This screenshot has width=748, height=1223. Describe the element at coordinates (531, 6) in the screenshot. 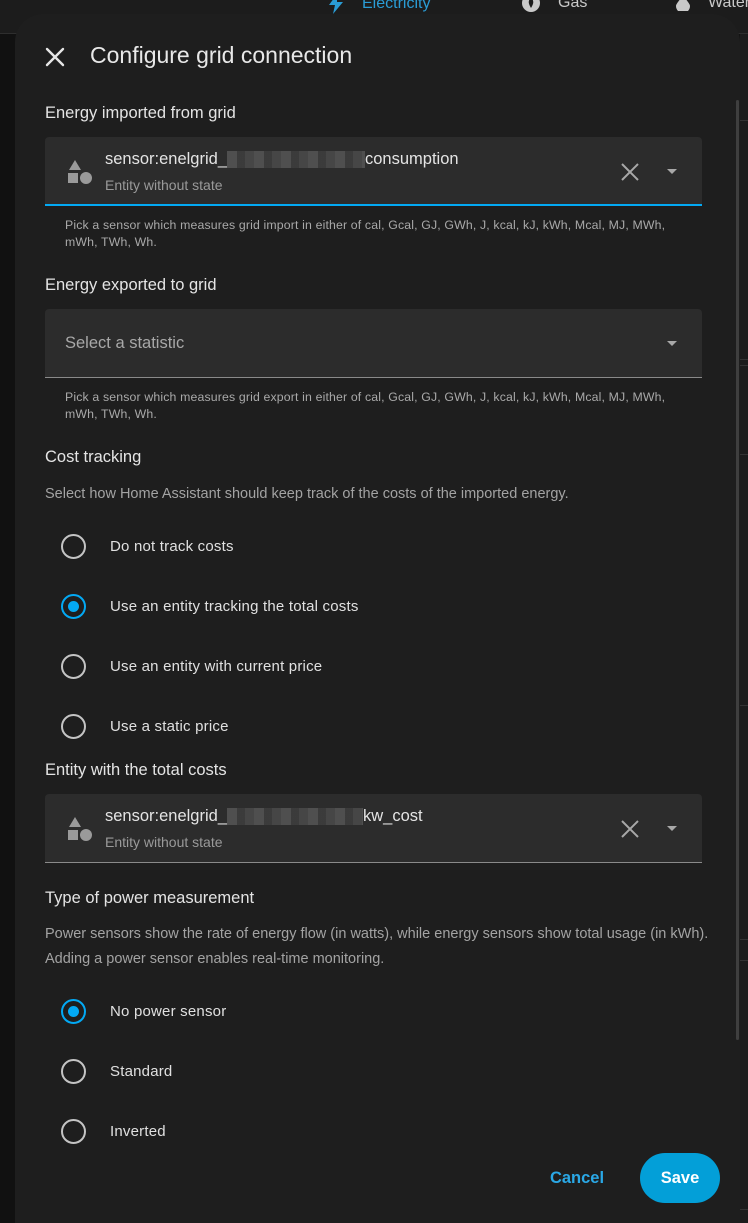

I see `flame-icon` at that location.